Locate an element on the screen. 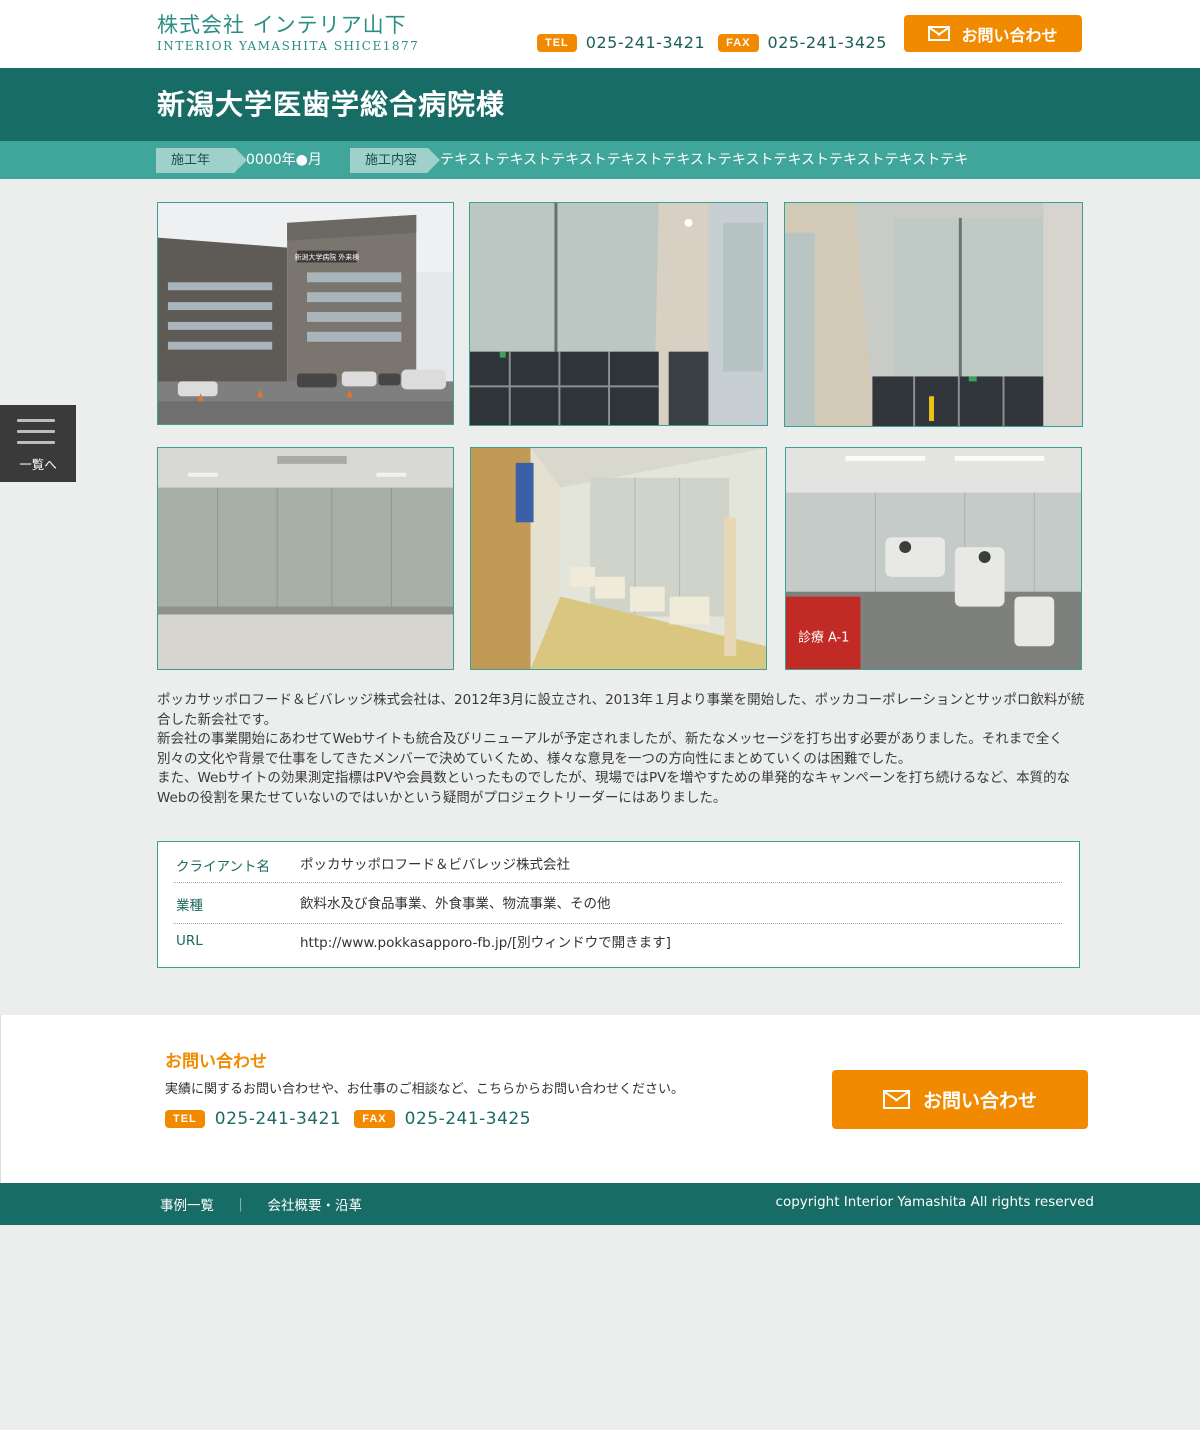 The height and width of the screenshot is (1430, 1200). contact-button-label: お問い合わせ is located at coordinates (979, 1101).